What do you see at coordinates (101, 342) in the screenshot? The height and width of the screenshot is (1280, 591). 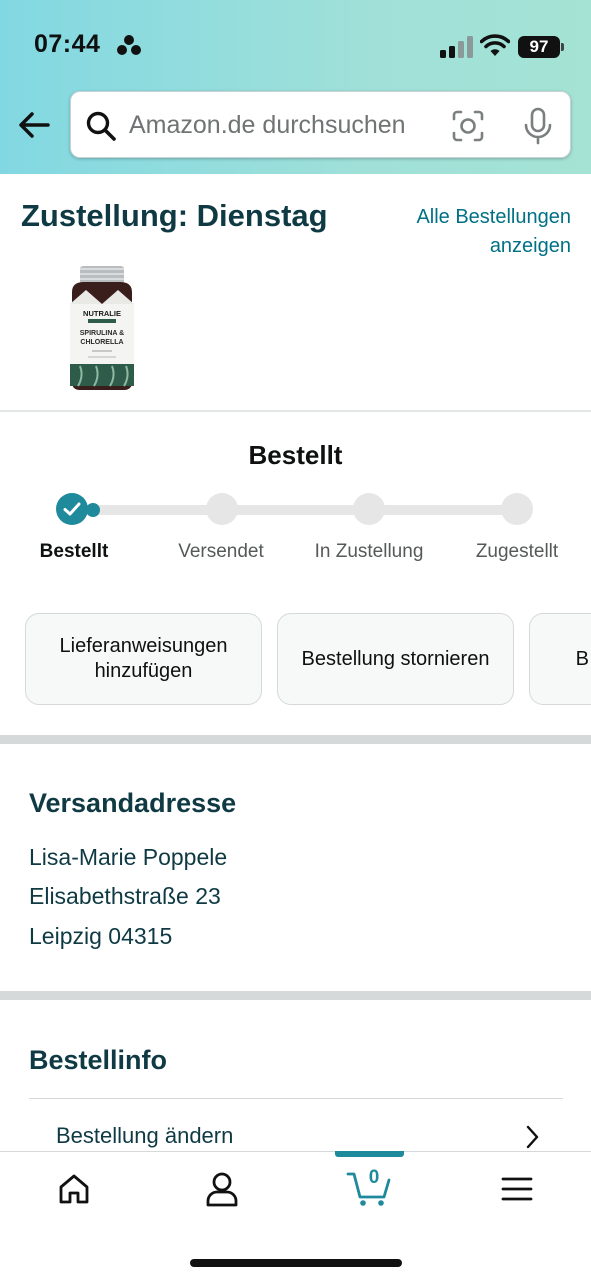 I see `product-name-line2: CHLORELLA` at bounding box center [101, 342].